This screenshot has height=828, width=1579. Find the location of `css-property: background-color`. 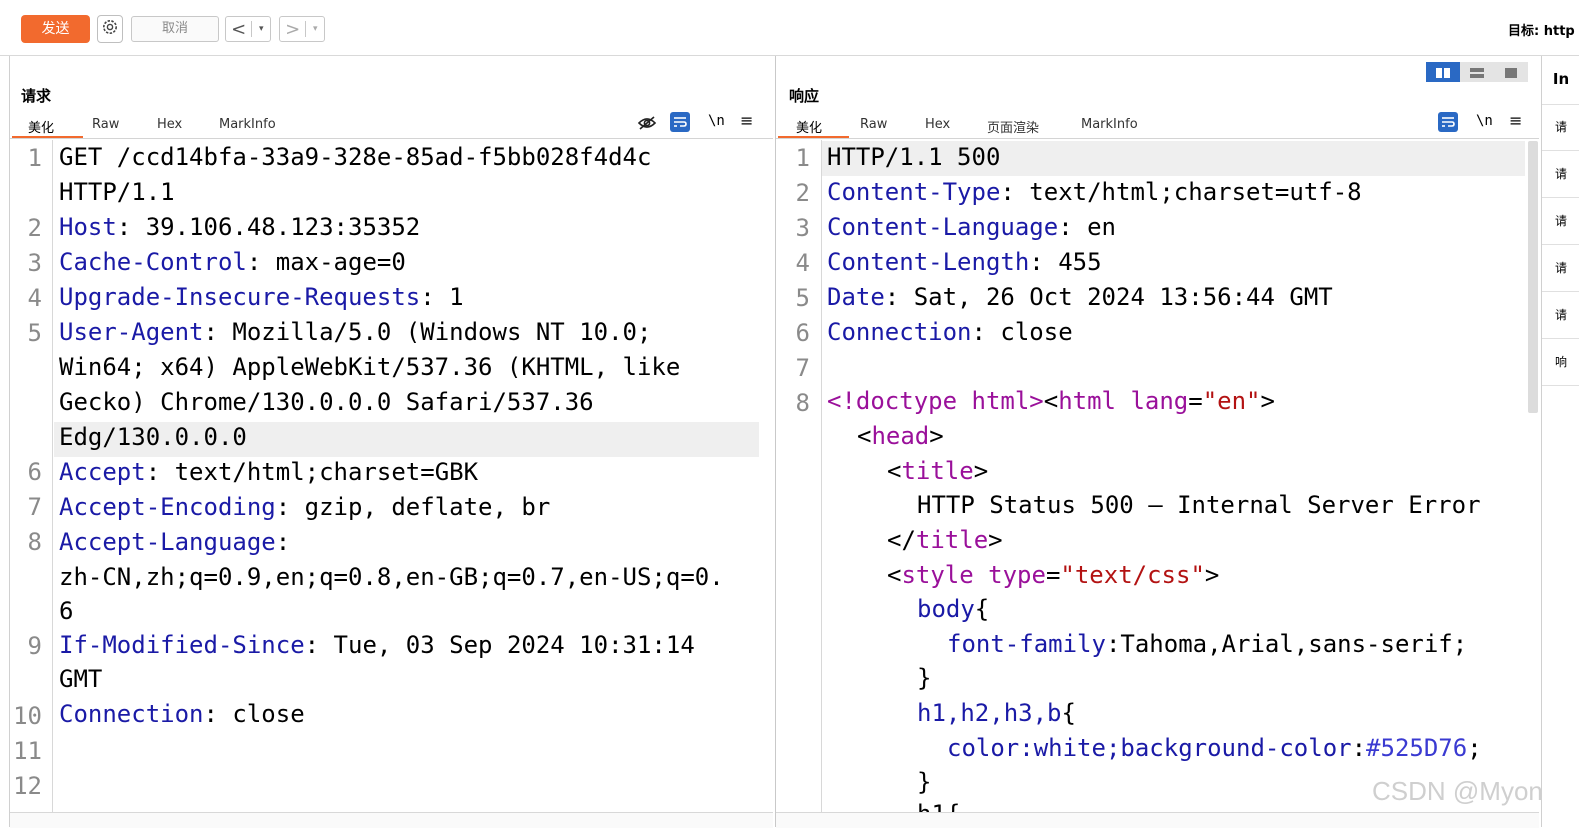

css-property: background-color is located at coordinates (1236, 748).